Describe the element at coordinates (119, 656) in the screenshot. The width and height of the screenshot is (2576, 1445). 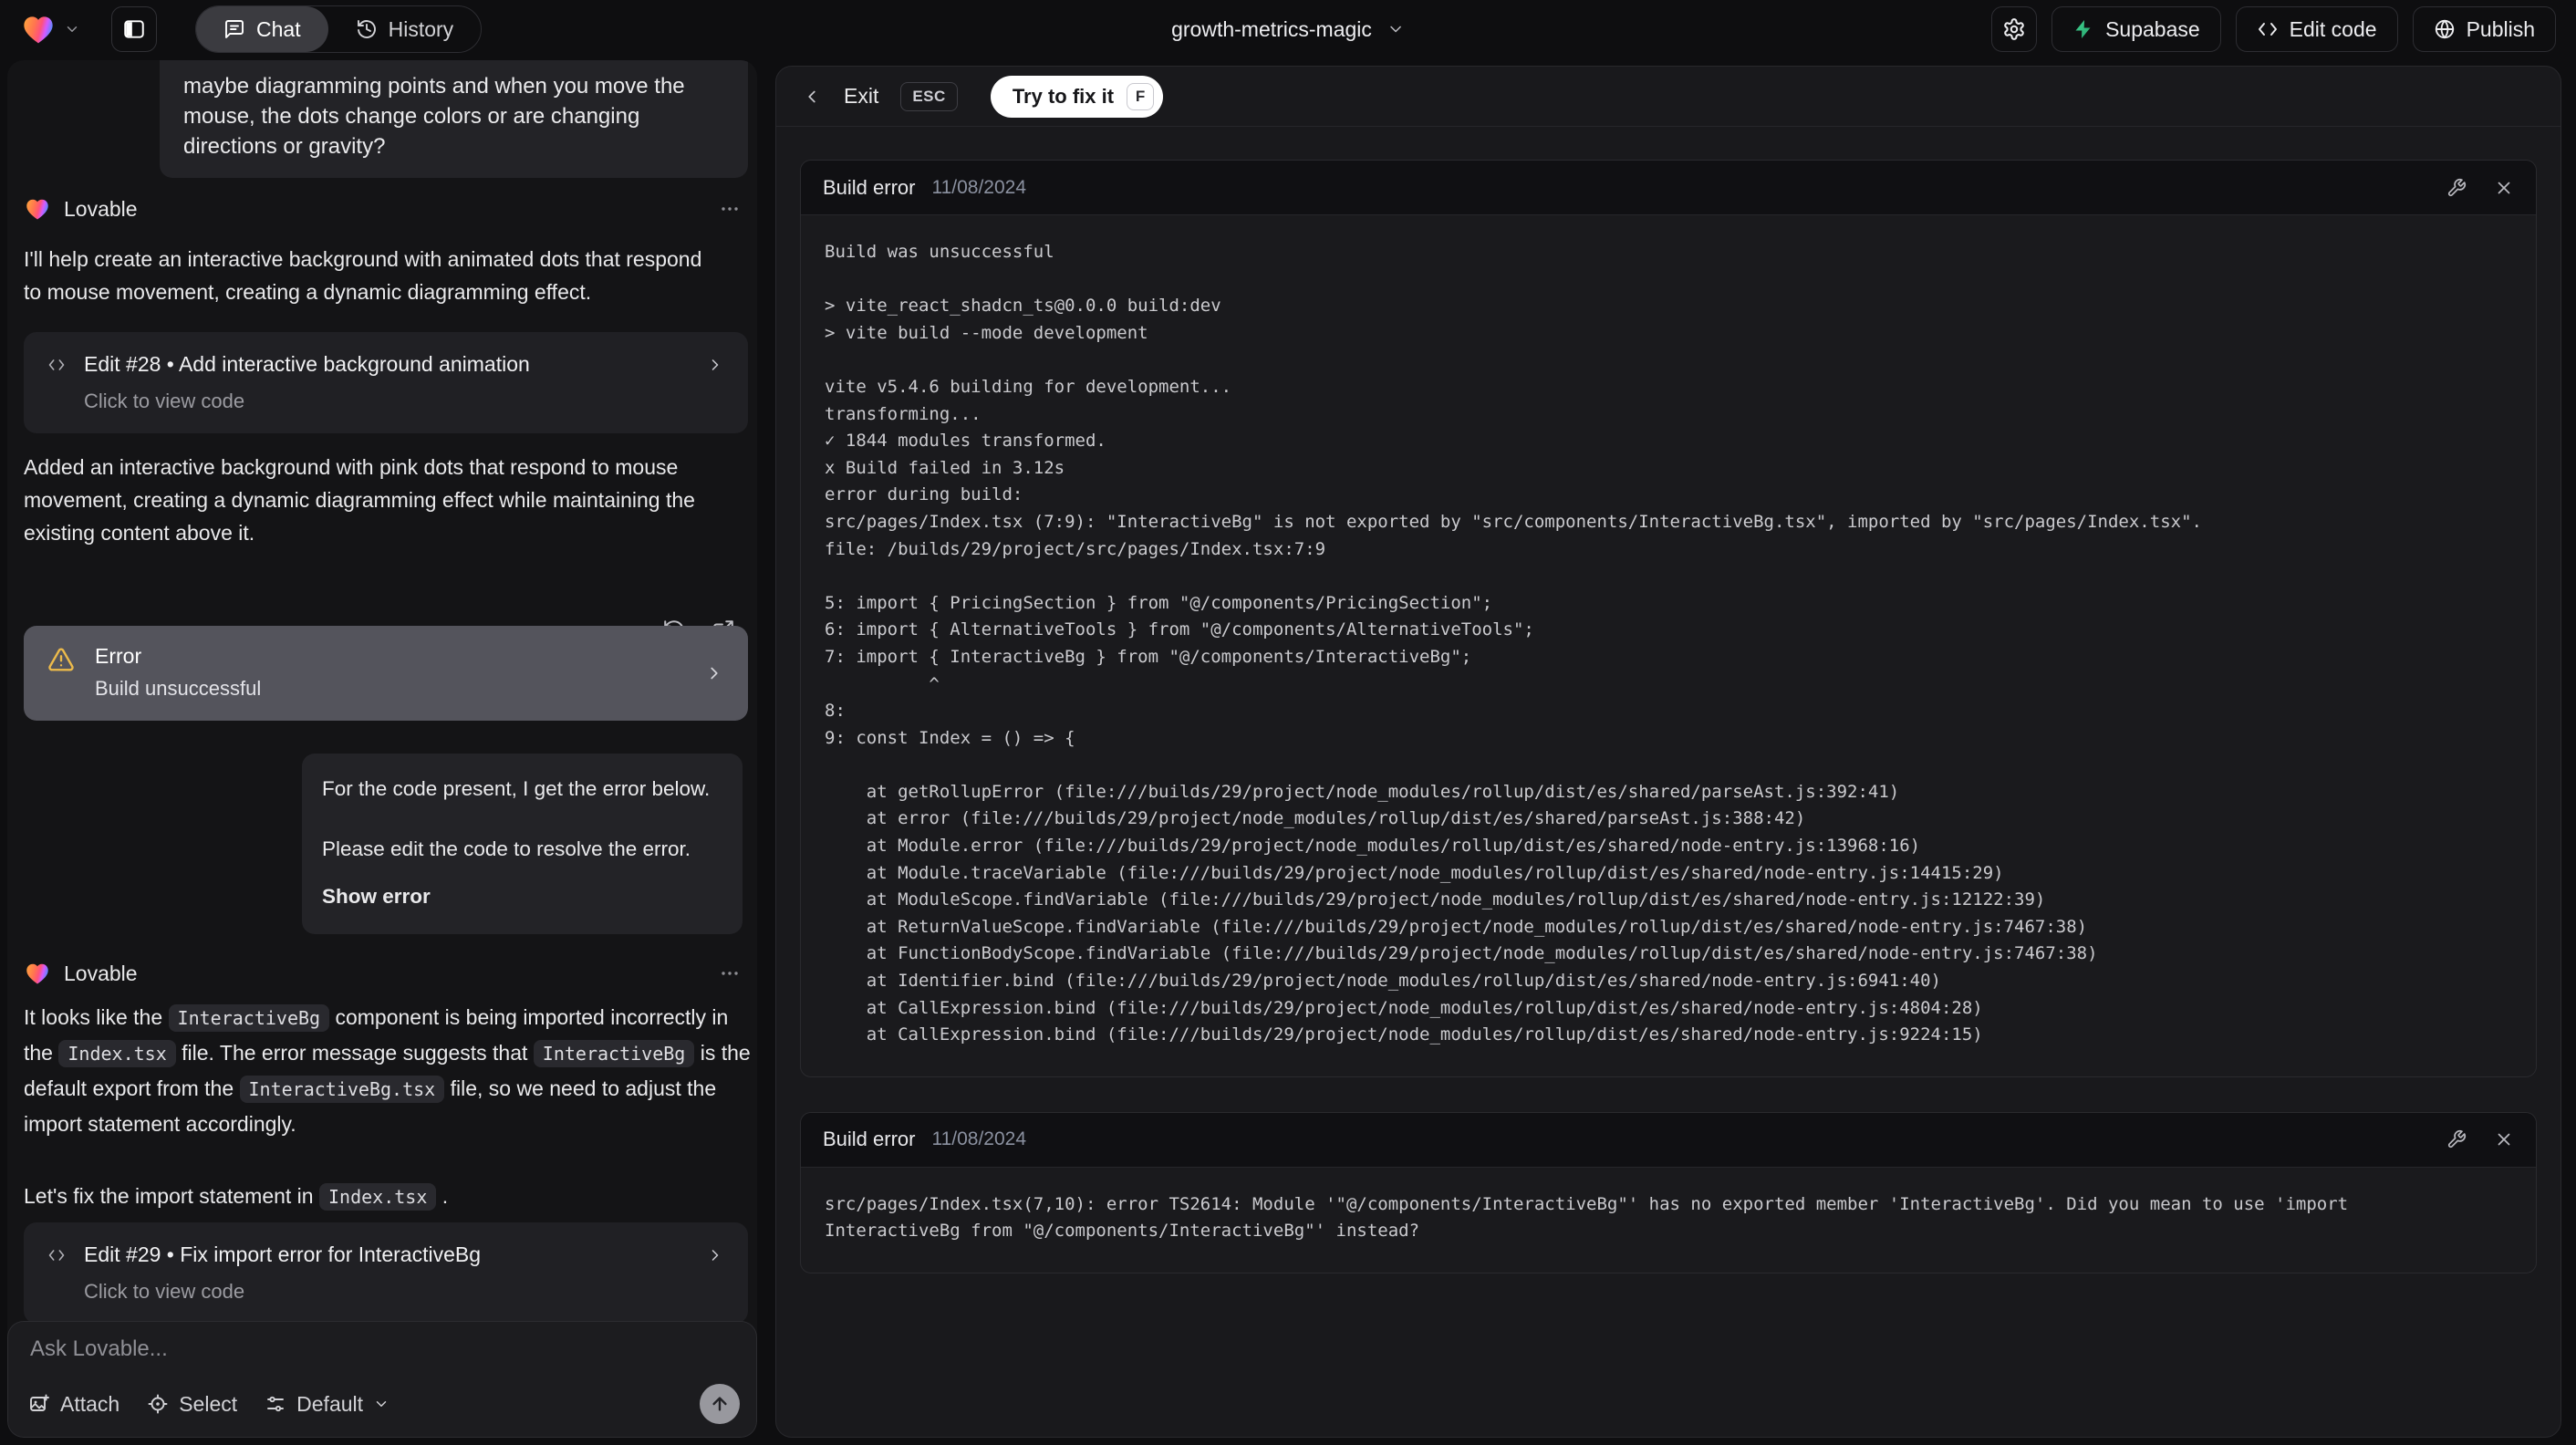
I see `error-status-title: Error` at that location.